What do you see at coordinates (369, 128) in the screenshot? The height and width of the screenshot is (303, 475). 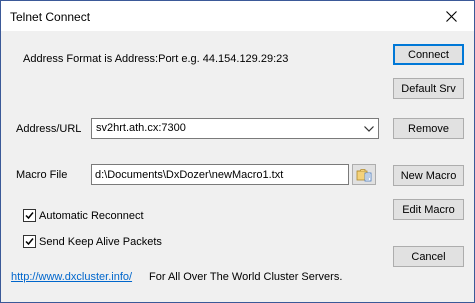 I see `chevron-down-icon` at bounding box center [369, 128].